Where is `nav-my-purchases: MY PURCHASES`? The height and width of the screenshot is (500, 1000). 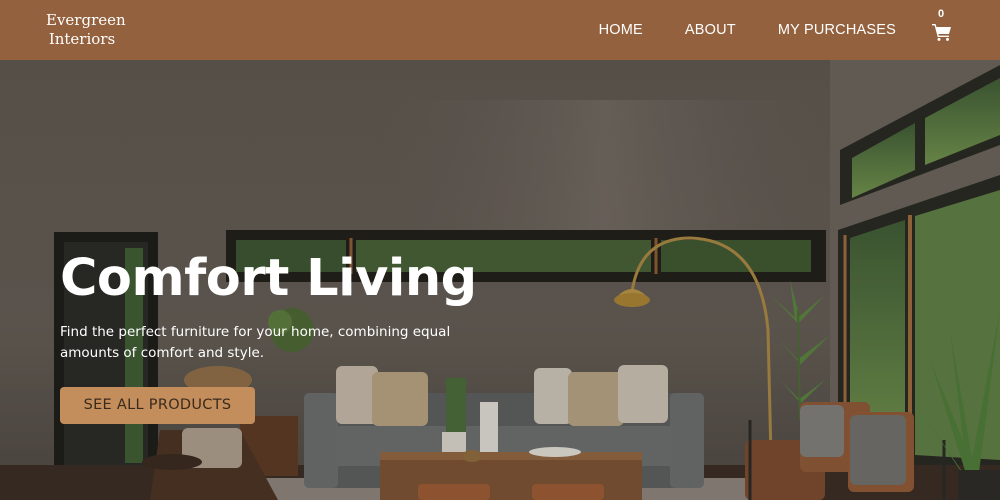
nav-my-purchases: MY PURCHASES is located at coordinates (837, 30).